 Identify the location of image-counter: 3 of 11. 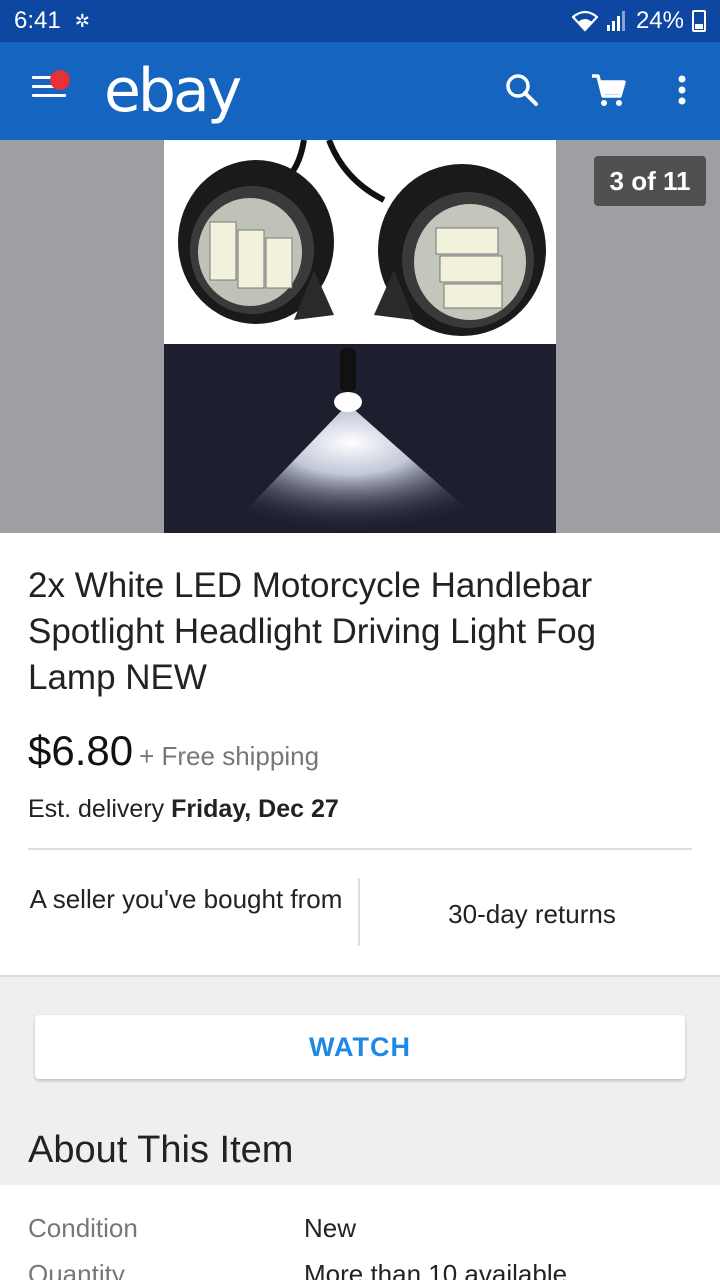
(650, 181).